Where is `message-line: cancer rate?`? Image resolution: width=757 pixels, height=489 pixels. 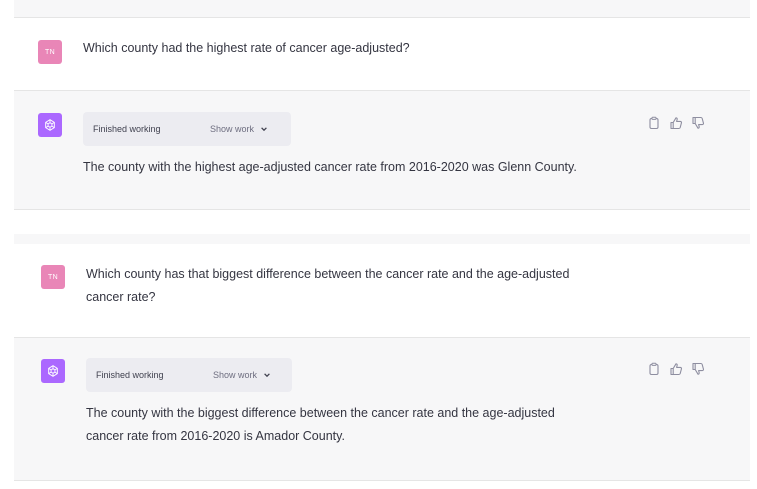
message-line: cancer rate? is located at coordinates (121, 297).